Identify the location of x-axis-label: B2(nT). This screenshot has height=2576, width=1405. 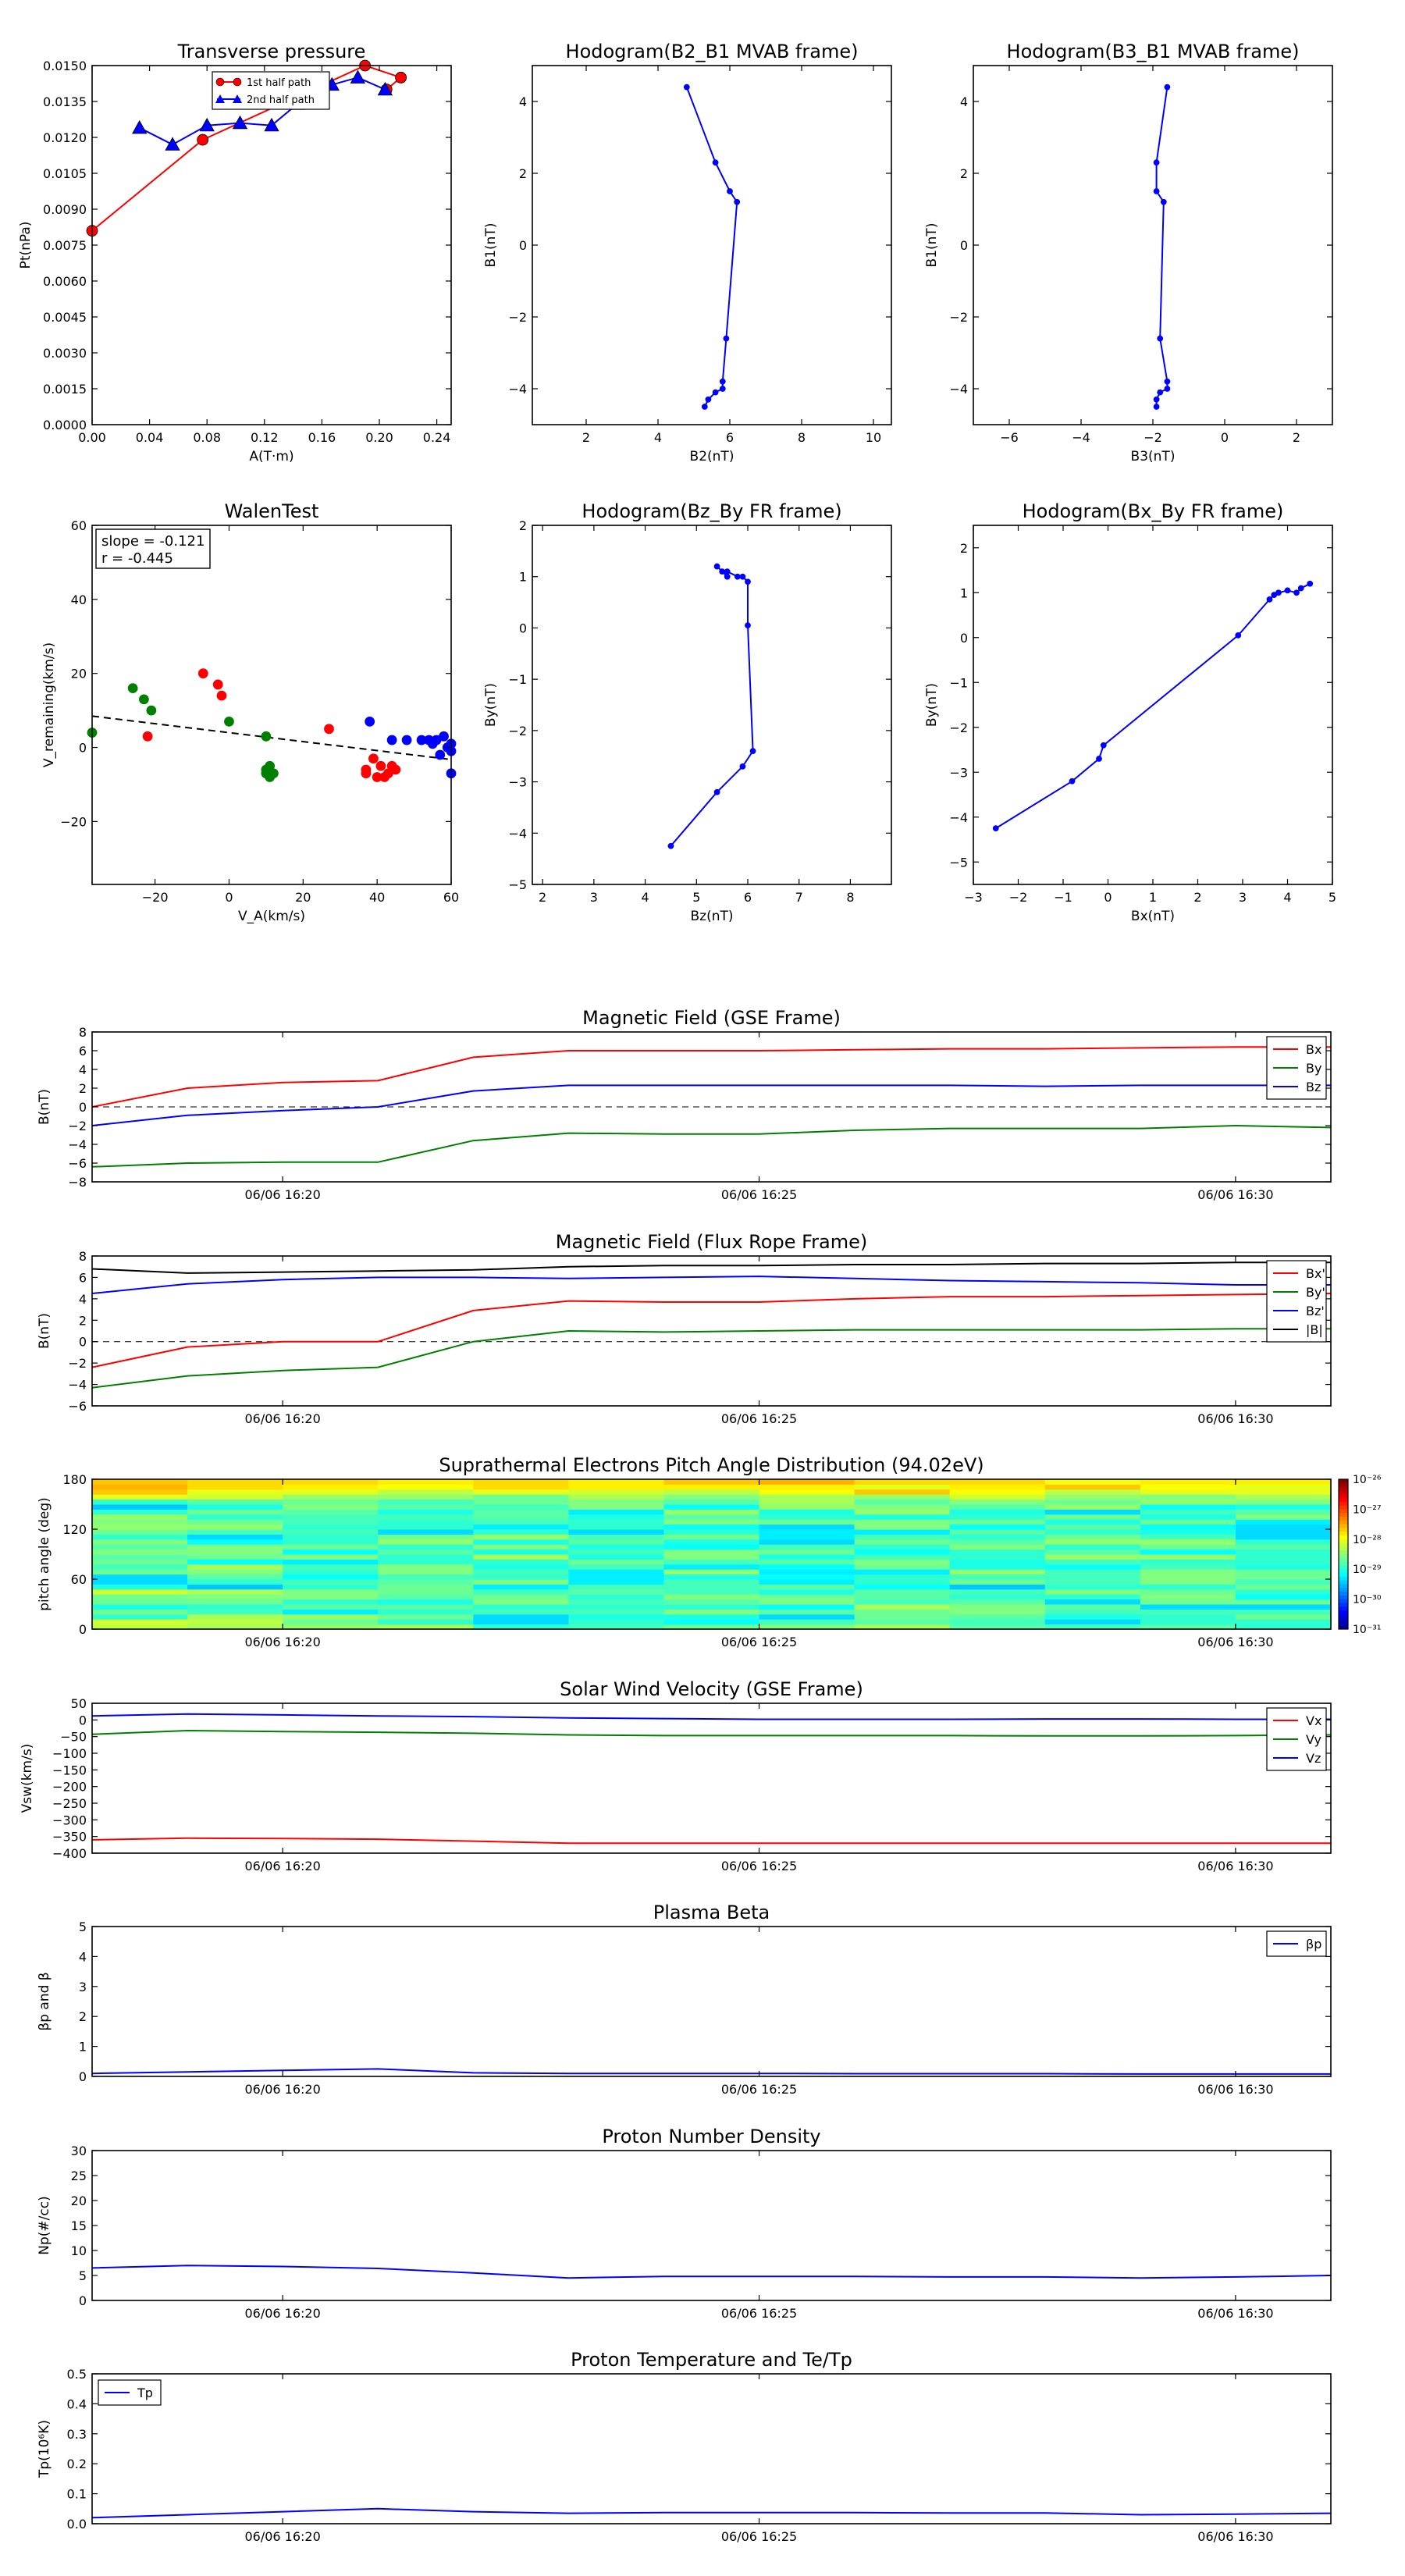
(713, 456).